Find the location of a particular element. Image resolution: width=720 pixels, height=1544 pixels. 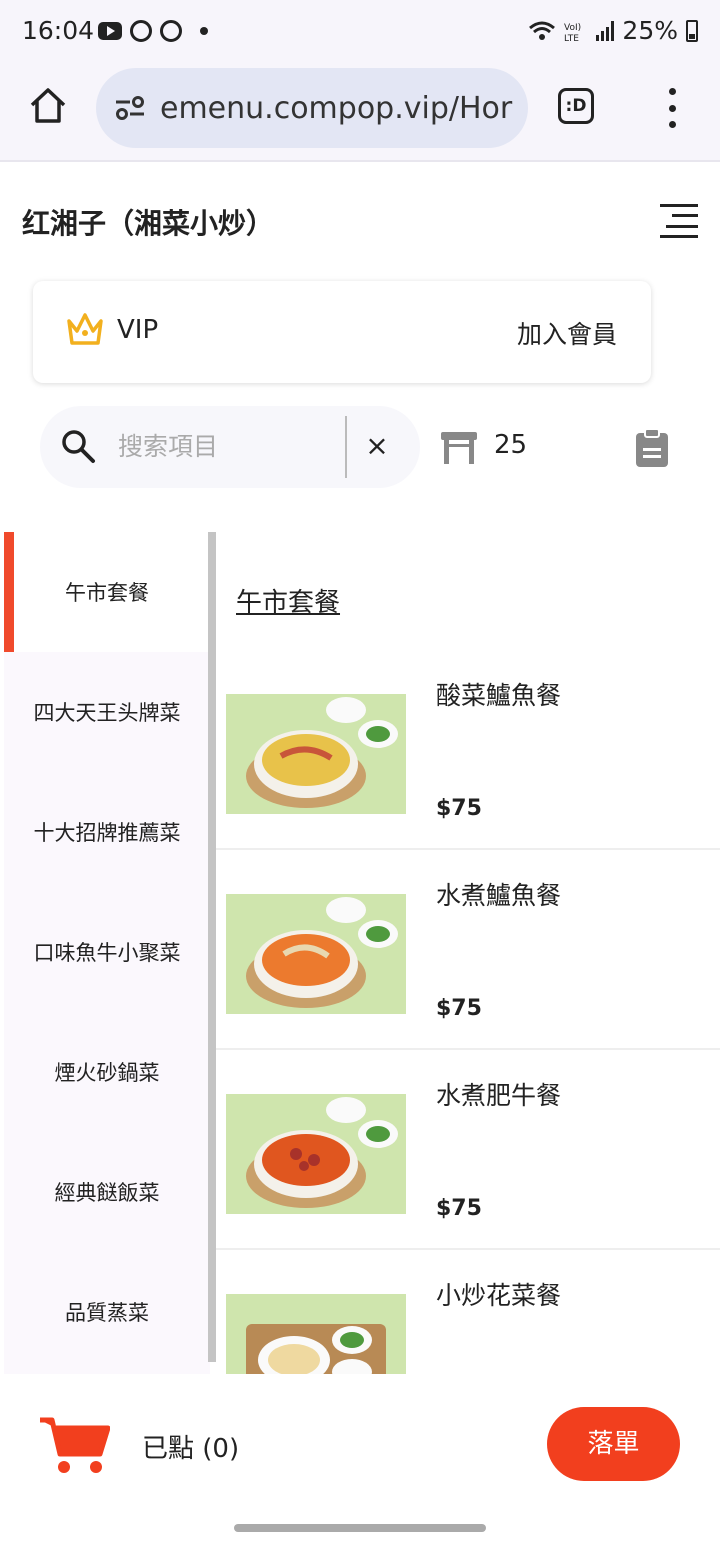

url-text: emenu.compop.vip/Hor is located at coordinates (336, 108).